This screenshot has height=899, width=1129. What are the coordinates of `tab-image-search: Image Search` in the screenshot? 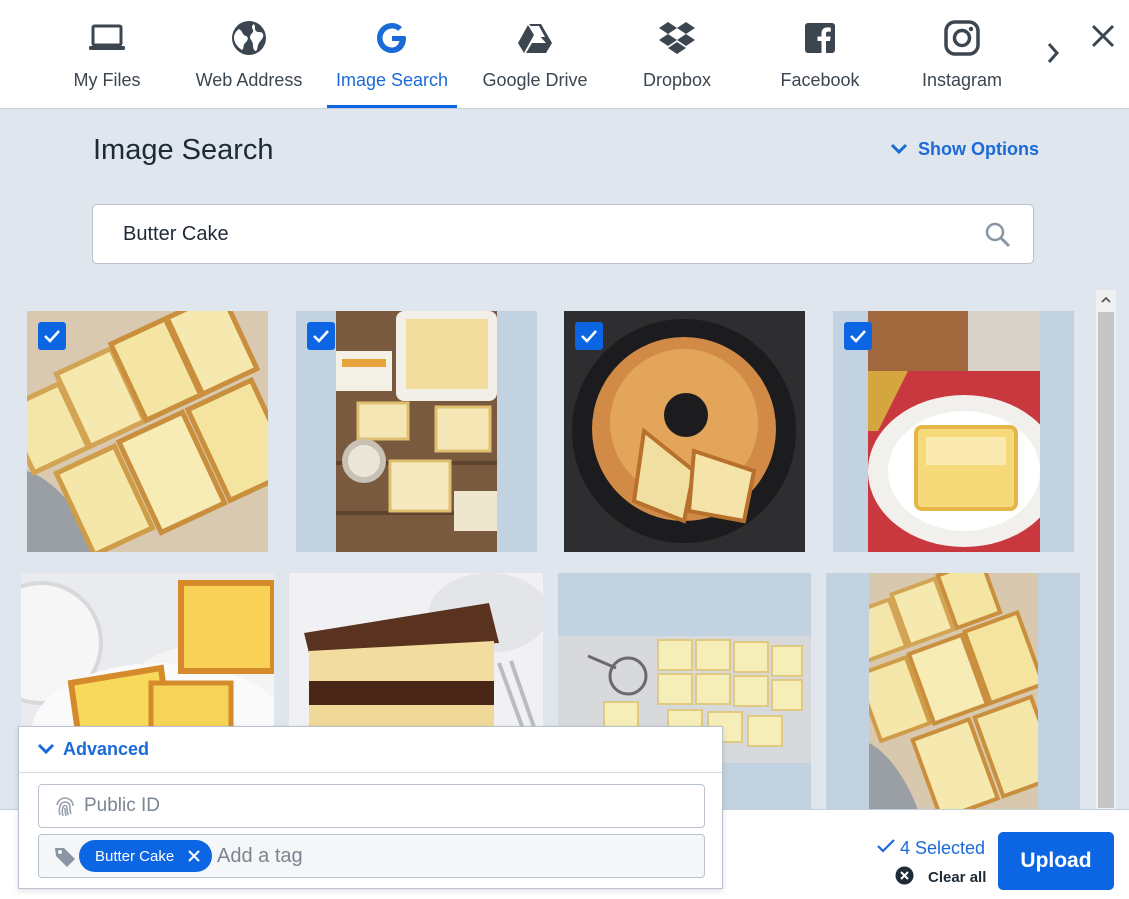 It's located at (392, 54).